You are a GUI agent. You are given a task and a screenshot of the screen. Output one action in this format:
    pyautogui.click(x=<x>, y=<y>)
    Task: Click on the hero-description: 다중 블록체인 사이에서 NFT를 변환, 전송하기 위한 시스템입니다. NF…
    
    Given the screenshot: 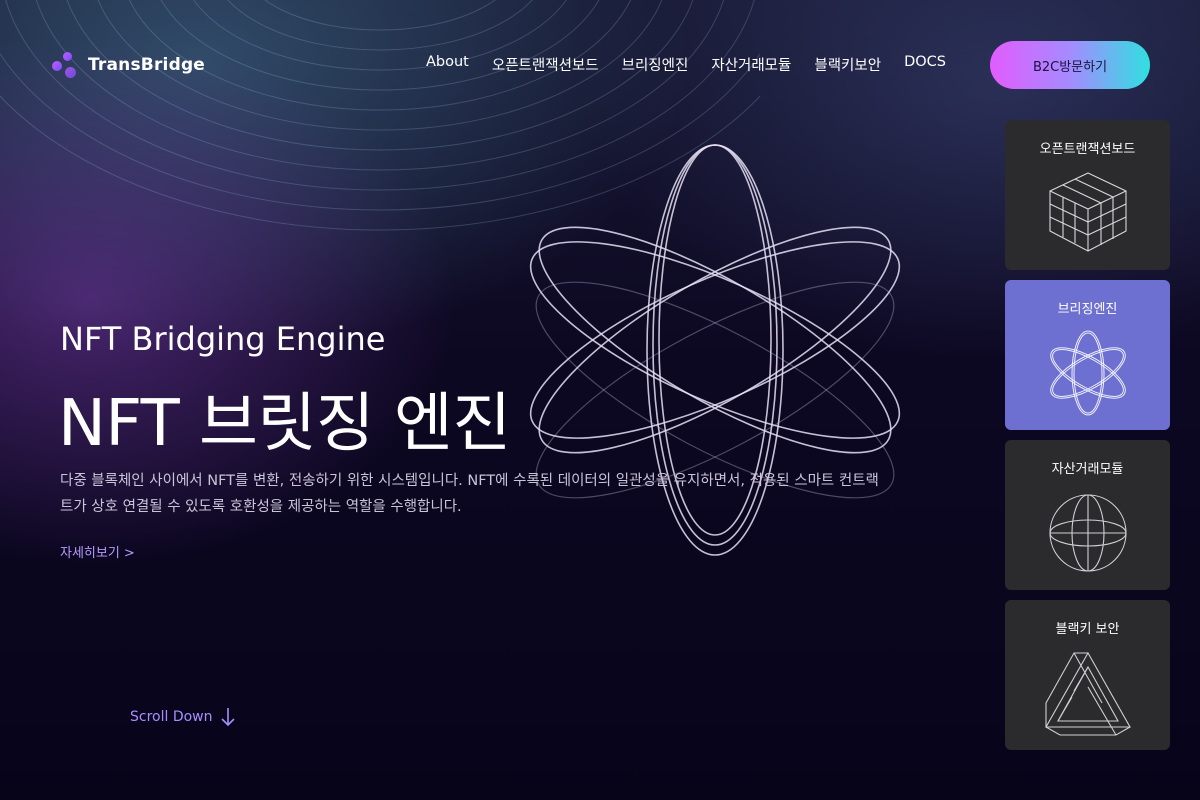 What is the action you would take?
    pyautogui.click(x=469, y=494)
    